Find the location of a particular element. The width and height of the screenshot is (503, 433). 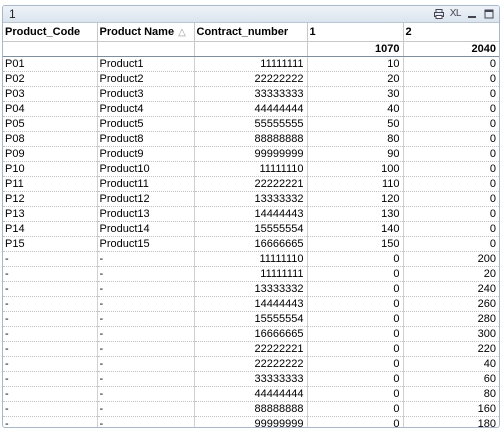

minimize-icon is located at coordinates (472, 13).